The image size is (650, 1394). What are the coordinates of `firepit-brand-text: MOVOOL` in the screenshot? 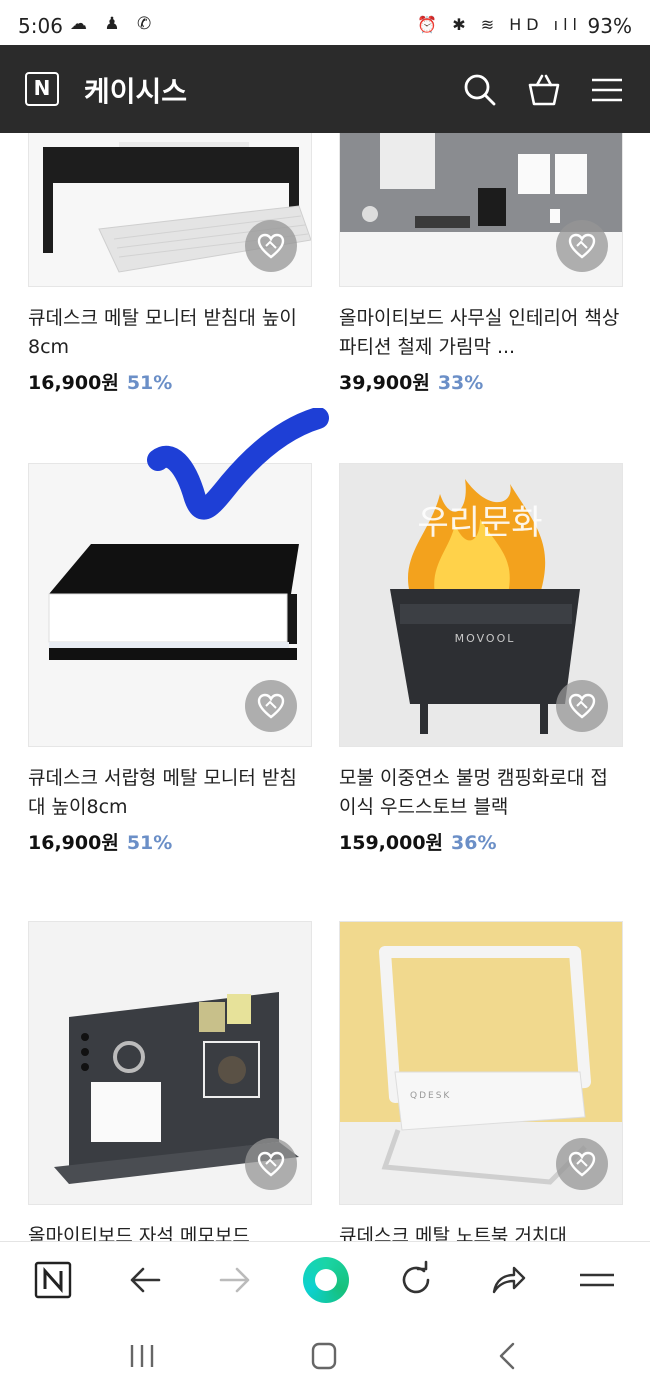 It's located at (485, 638).